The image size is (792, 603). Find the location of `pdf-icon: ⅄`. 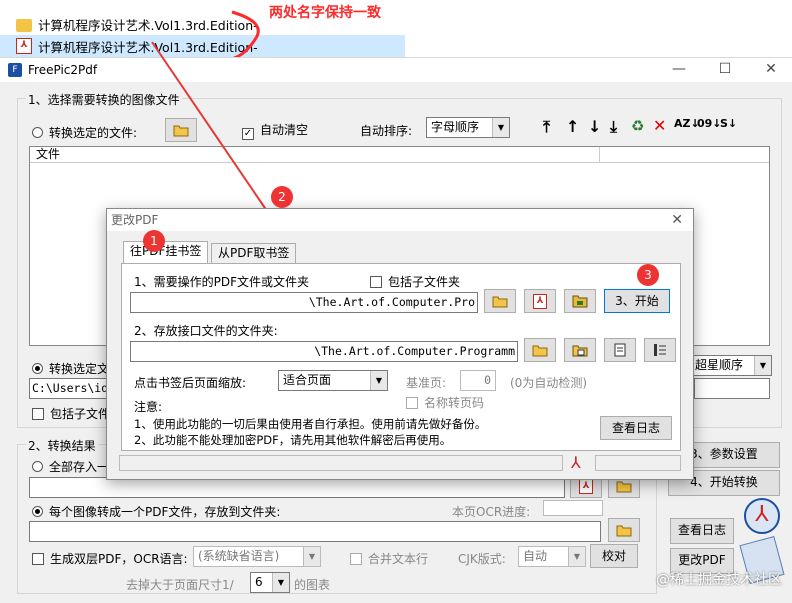

pdf-icon: ⅄ is located at coordinates (540, 301).